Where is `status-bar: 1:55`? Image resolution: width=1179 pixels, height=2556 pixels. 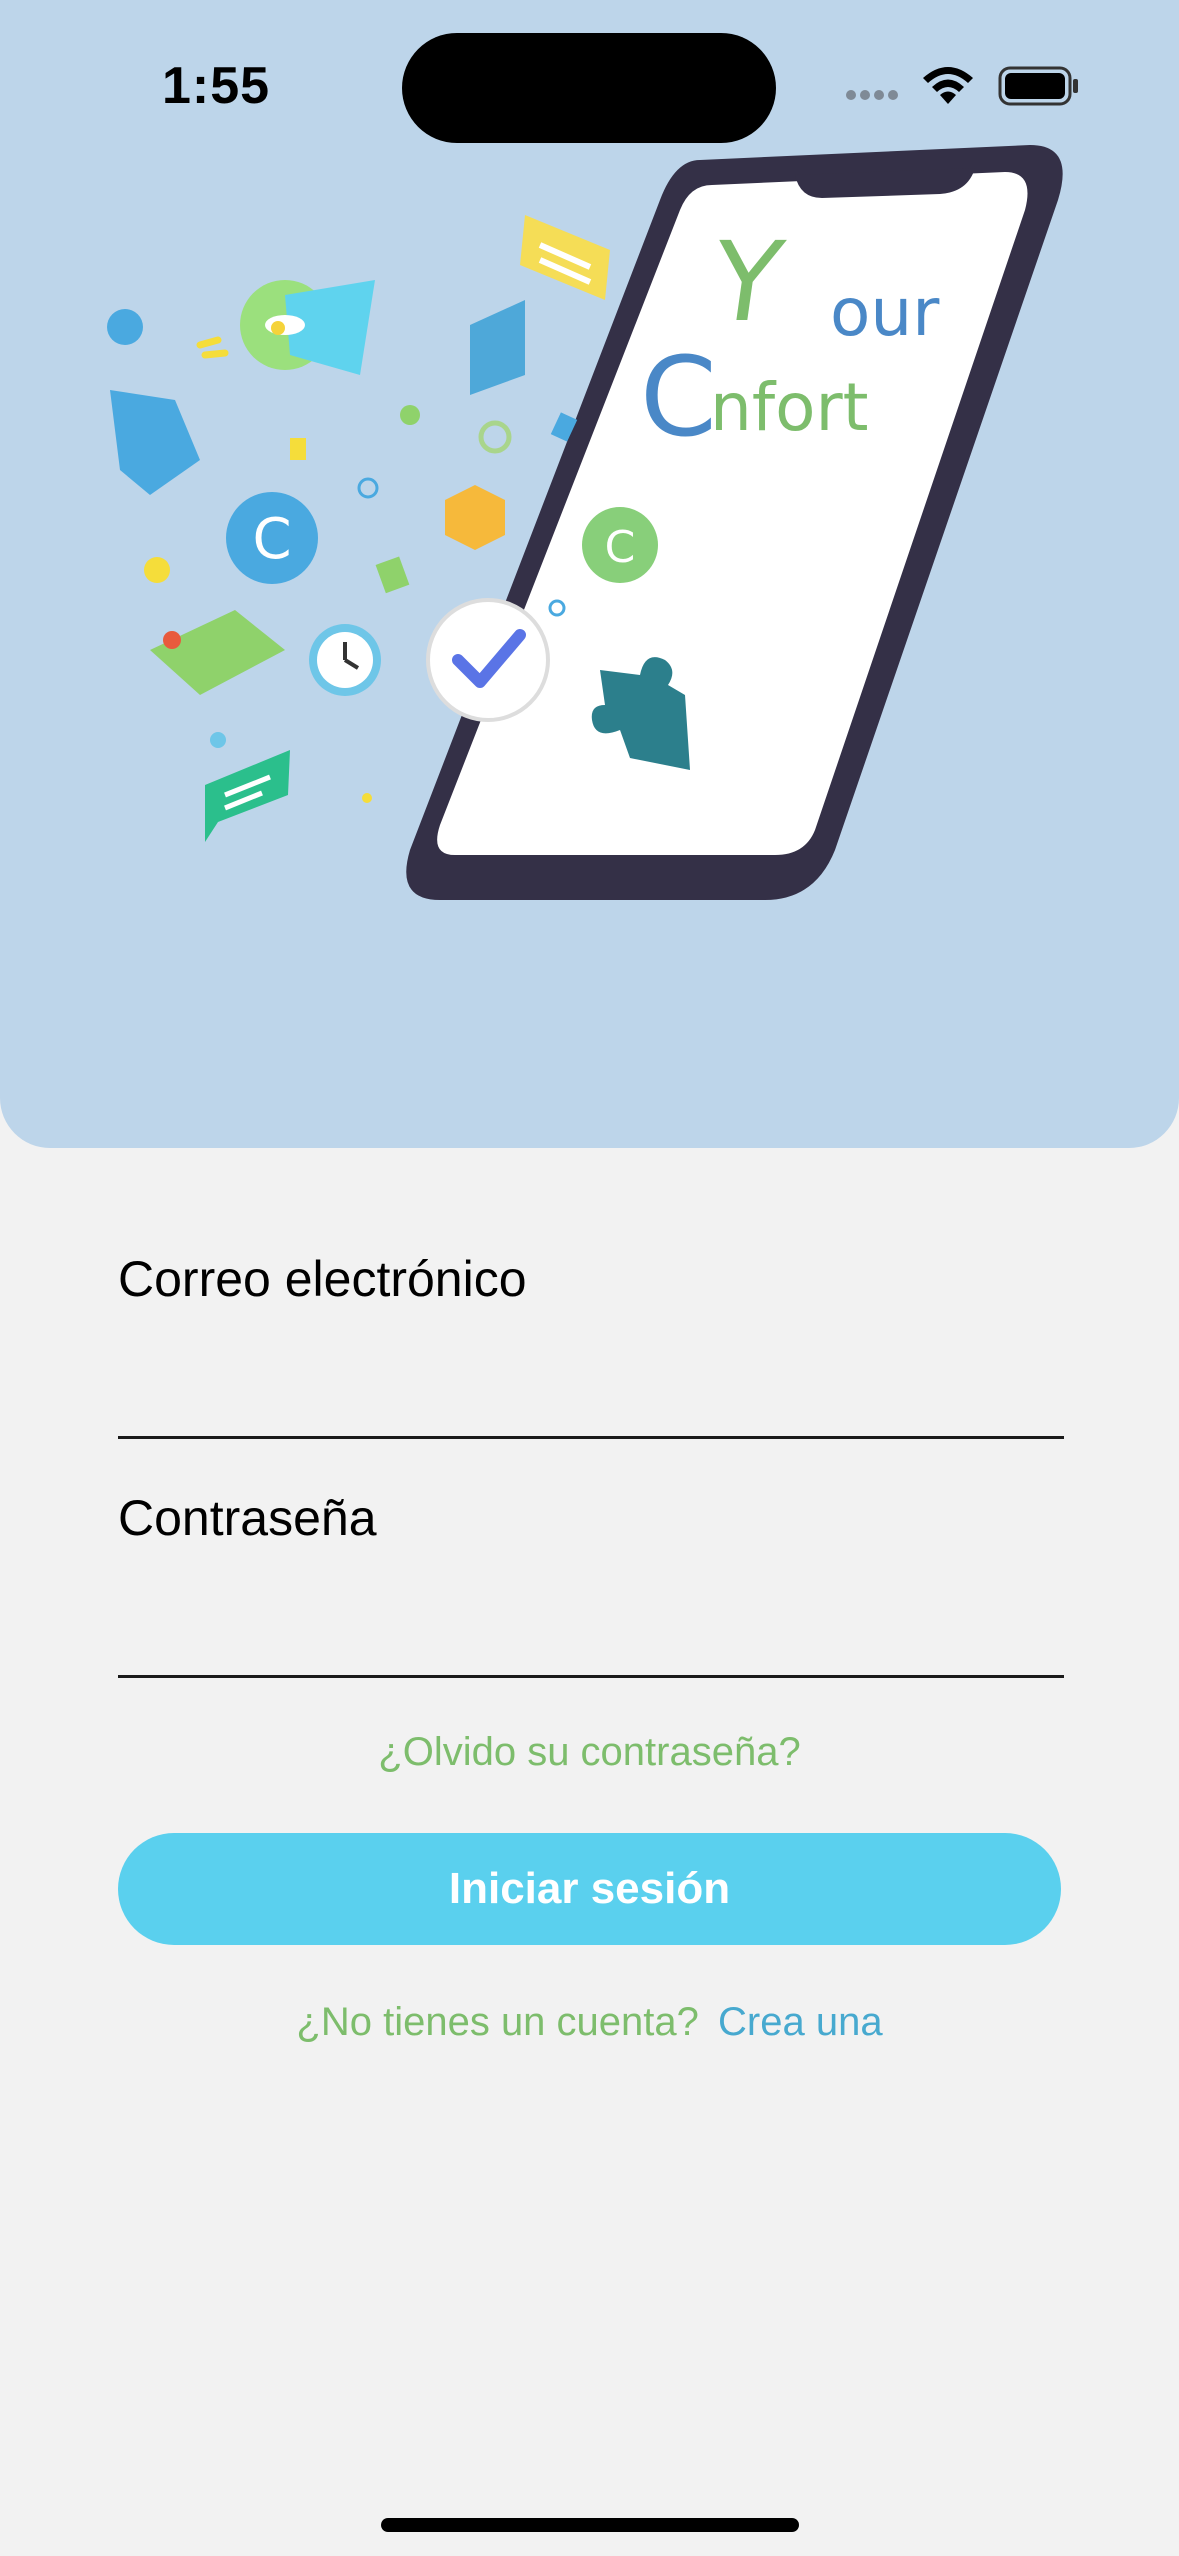 status-bar: 1:55 is located at coordinates (589, 75).